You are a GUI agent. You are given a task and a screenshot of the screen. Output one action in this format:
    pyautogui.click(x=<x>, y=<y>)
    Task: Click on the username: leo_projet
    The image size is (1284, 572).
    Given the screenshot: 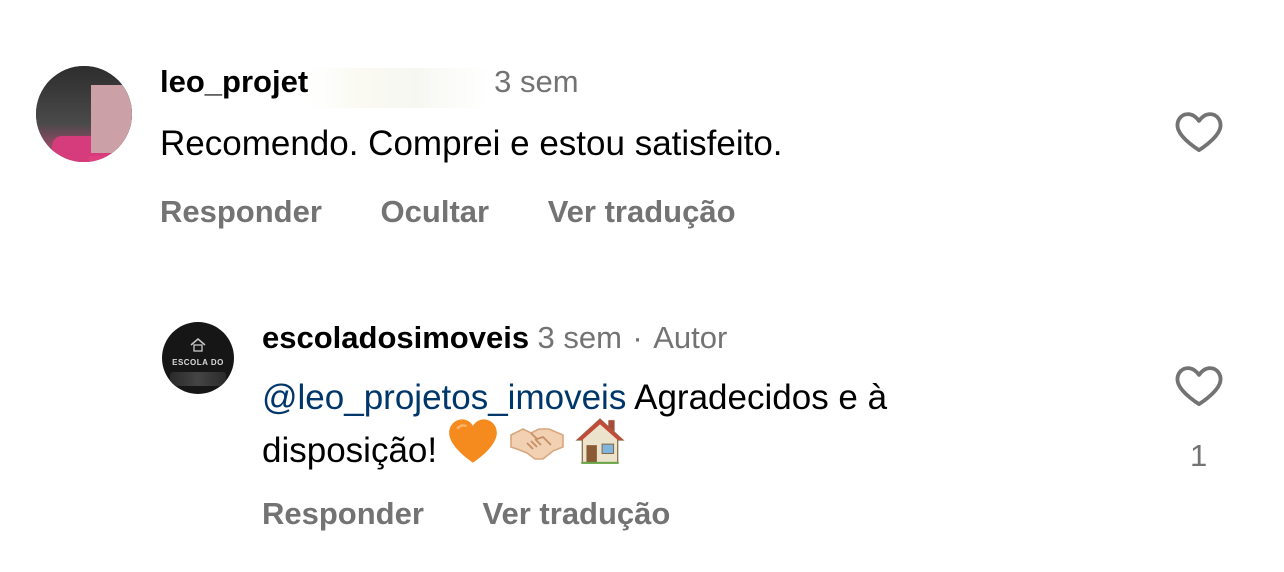 What is the action you would take?
    pyautogui.click(x=234, y=81)
    